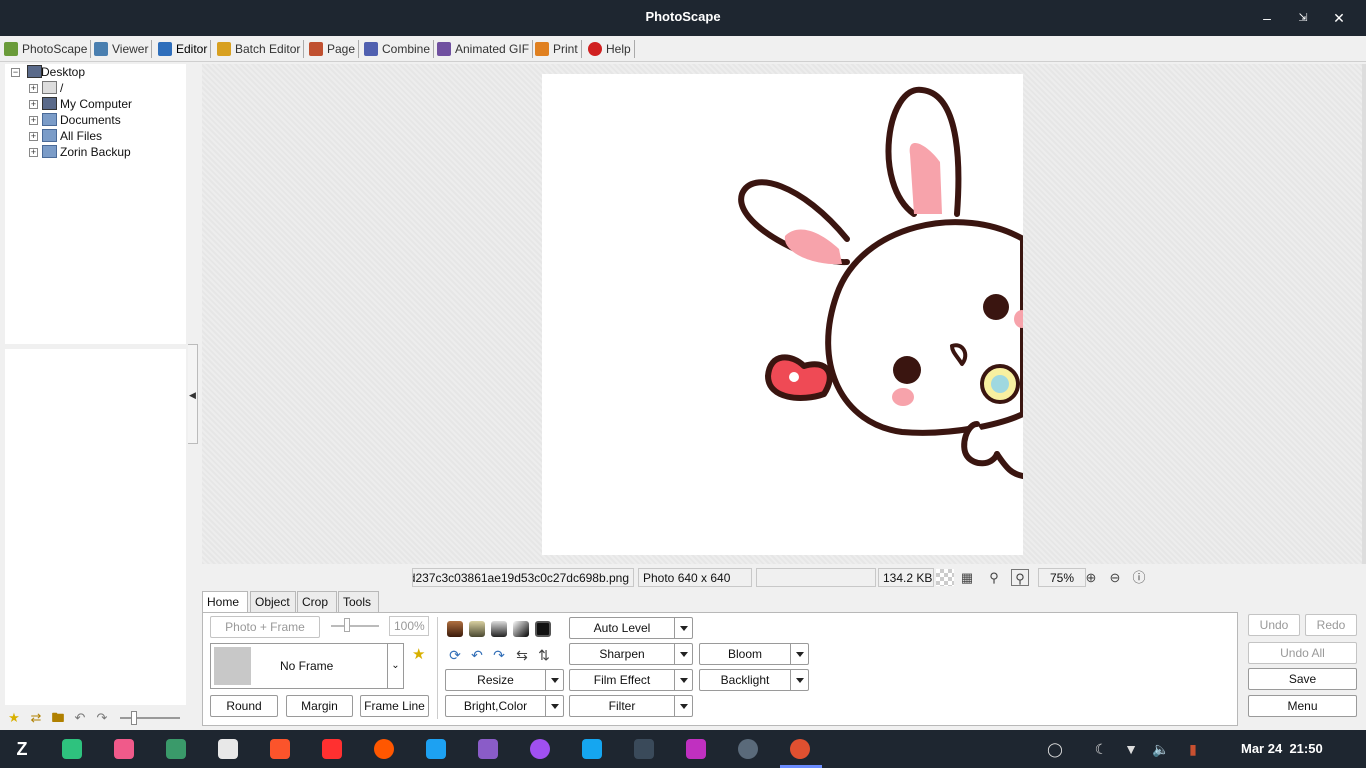 The width and height of the screenshot is (1366, 768). What do you see at coordinates (696, 749) in the screenshot?
I see `send-icon` at bounding box center [696, 749].